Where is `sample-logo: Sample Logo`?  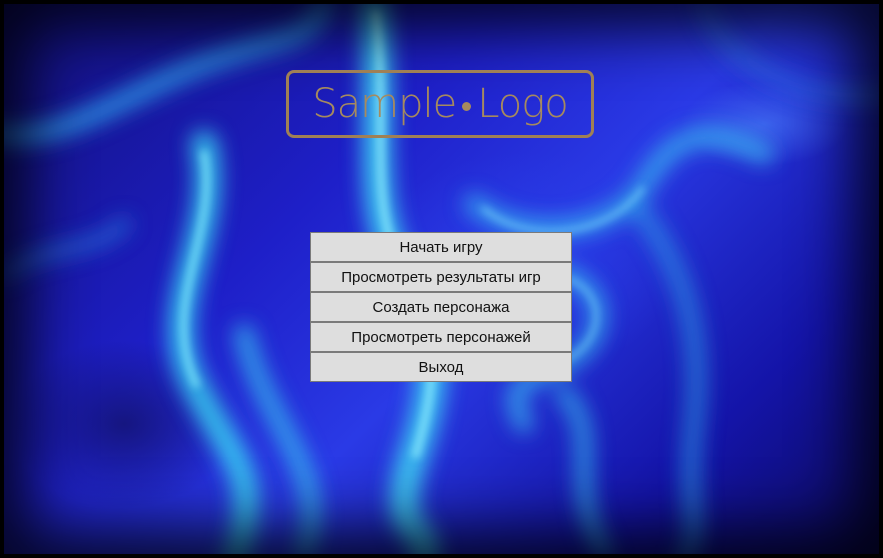
sample-logo: Sample Logo is located at coordinates (440, 104).